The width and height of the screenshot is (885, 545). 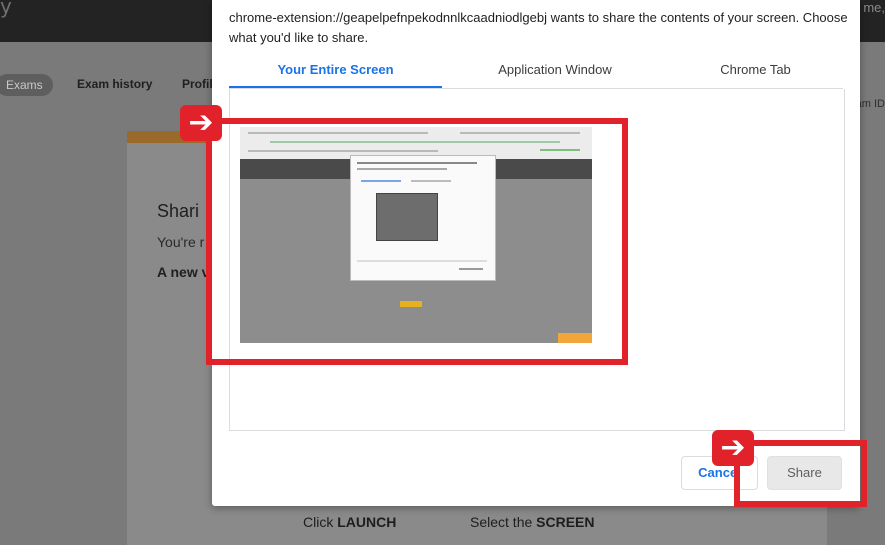 I want to click on nav-link-profile: Profil, so click(x=197, y=84).